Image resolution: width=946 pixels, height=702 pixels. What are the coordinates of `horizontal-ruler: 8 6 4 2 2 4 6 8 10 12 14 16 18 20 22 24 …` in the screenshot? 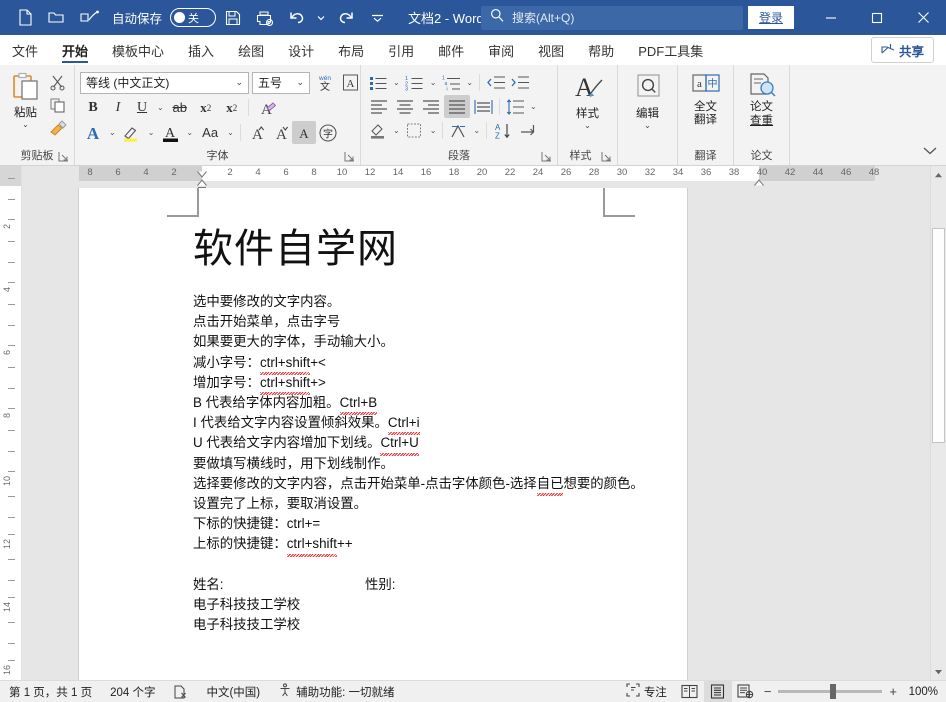 It's located at (476, 177).